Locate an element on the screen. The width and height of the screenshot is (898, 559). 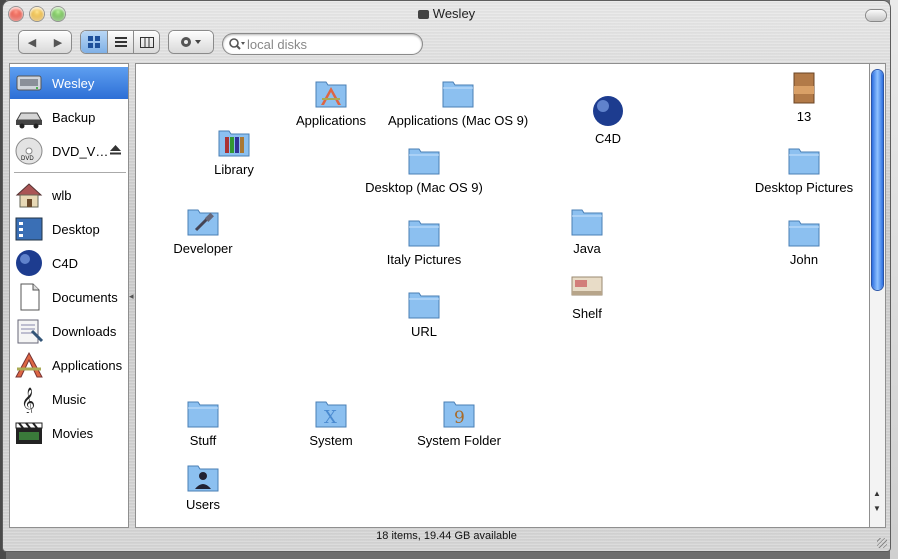
scroll-up-arrow-icon: ▲ is located at coordinates (877, 493).